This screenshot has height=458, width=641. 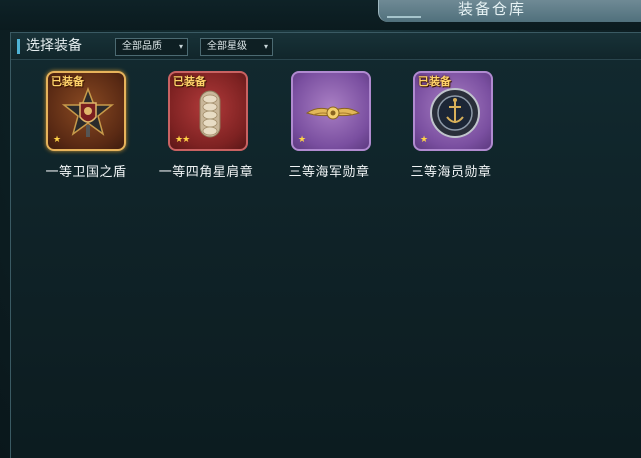 I want to click on top-bar: 装备仓库, so click(x=320, y=15).